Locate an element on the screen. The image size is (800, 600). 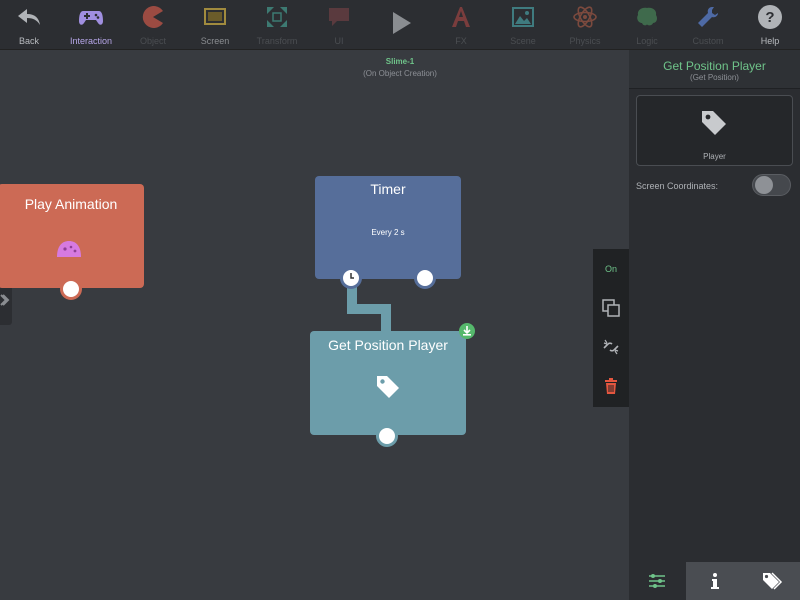
sliders-icon is located at coordinates (657, 581).